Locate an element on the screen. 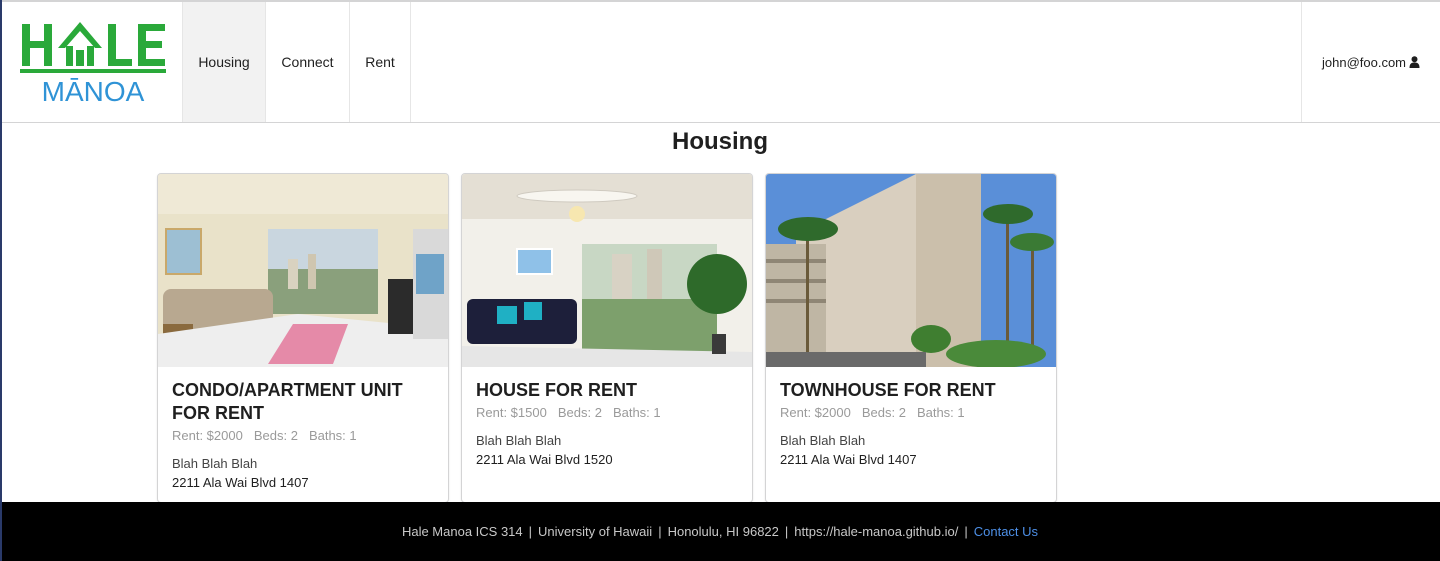  hale-manoa-logo: MĀNOA is located at coordinates (93, 64).